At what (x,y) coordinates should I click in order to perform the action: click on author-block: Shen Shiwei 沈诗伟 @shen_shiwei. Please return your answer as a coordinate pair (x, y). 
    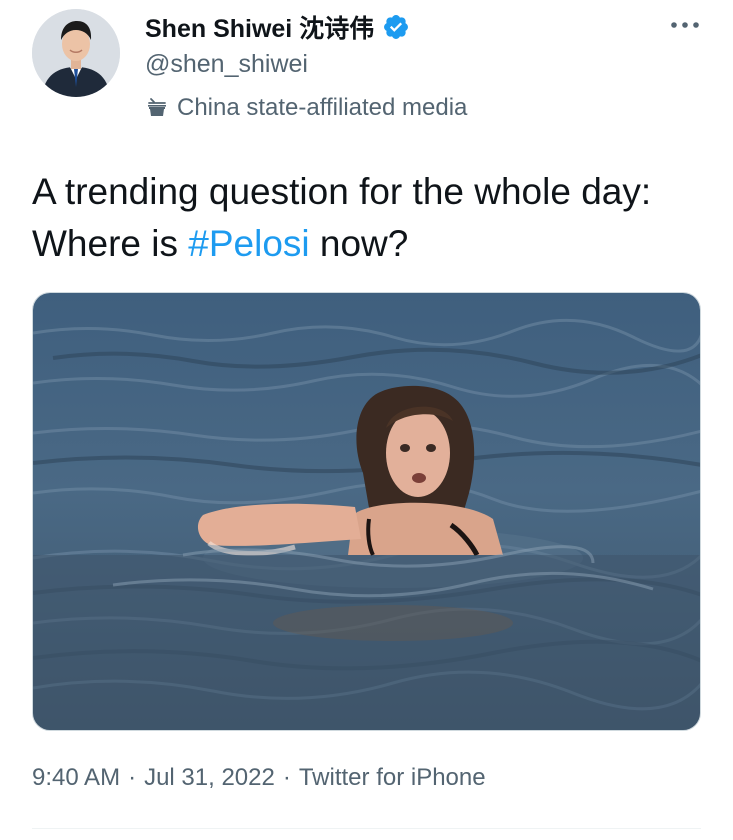
    Looking at the image, I should click on (277, 45).